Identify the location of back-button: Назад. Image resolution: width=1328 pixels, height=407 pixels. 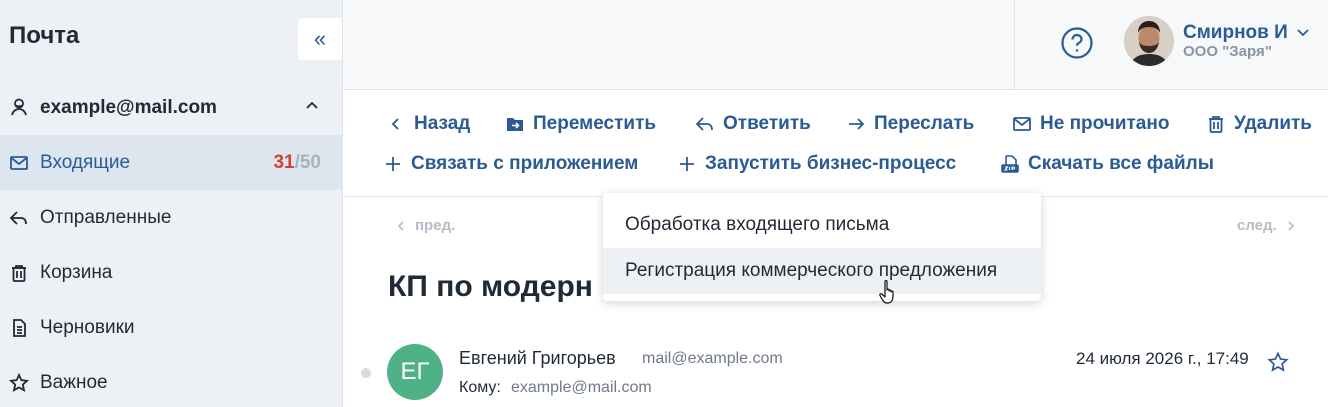
(428, 124).